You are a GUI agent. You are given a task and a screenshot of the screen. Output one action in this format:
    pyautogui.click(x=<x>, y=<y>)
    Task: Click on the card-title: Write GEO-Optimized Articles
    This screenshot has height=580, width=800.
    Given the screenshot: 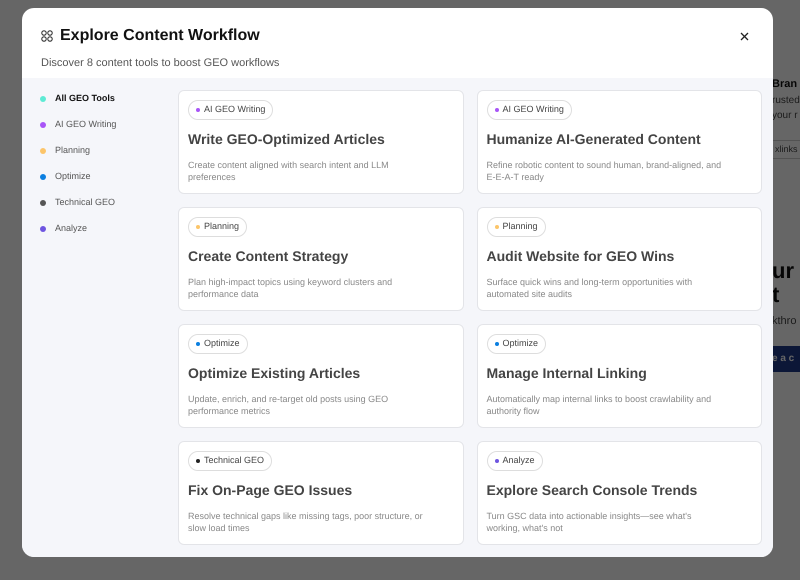 What is the action you would take?
    pyautogui.click(x=286, y=139)
    